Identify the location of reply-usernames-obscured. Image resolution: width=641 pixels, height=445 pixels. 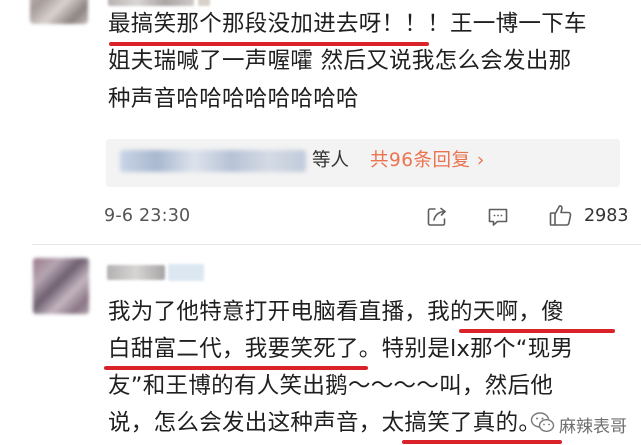
(213, 161).